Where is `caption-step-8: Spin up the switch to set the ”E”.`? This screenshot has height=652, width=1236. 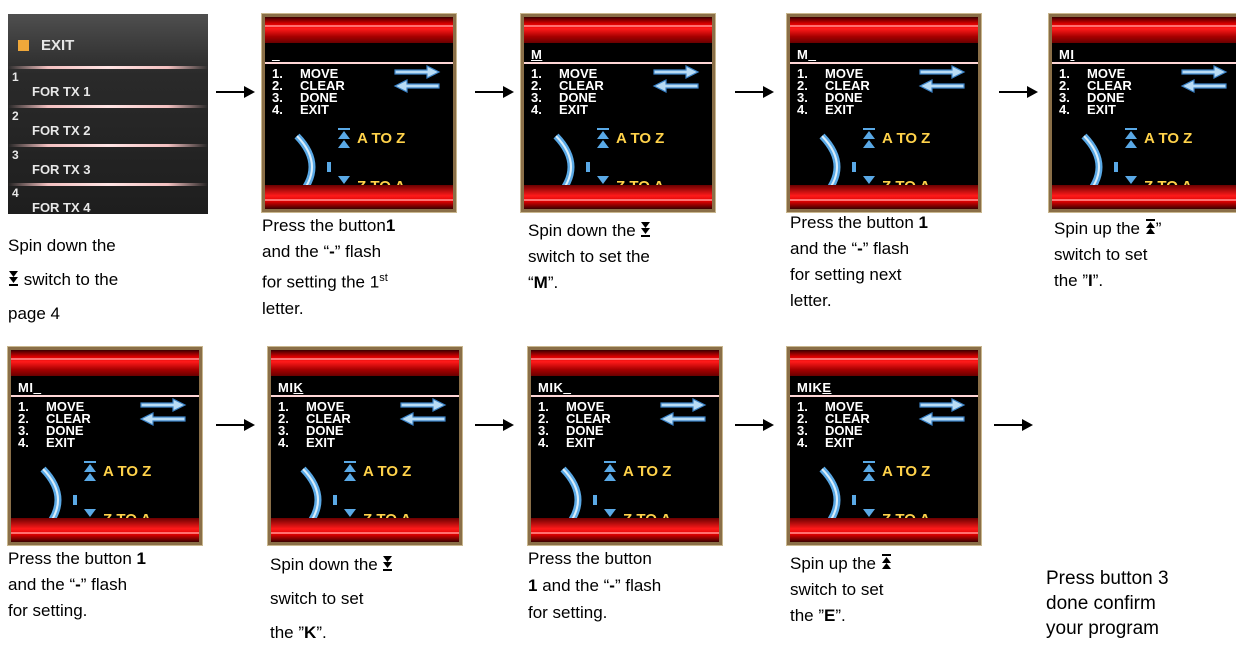 caption-step-8: Spin up the switch to set the ”E”. is located at coordinates (841, 590).